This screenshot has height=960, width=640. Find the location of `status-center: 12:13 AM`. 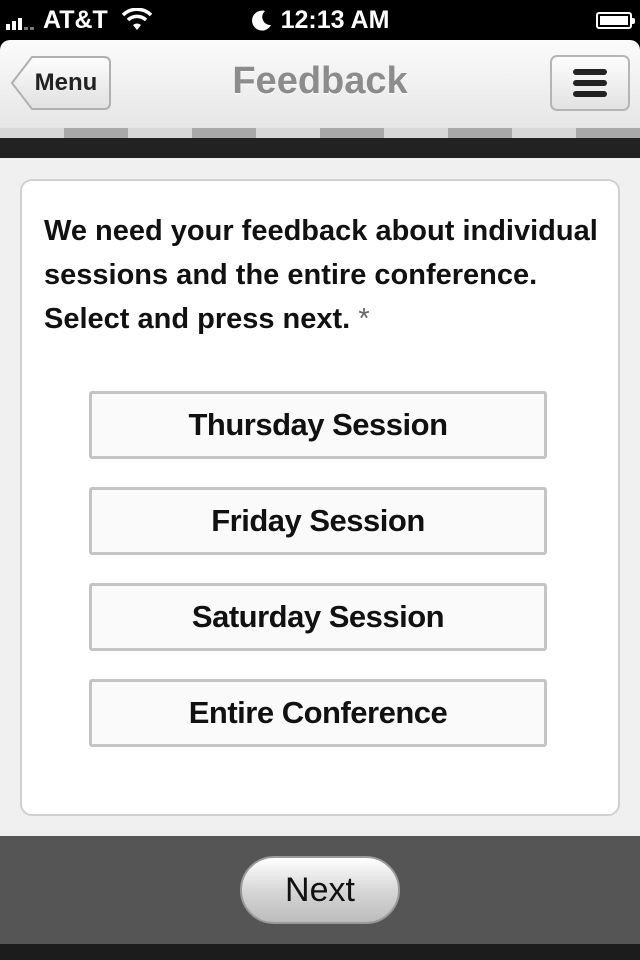

status-center: 12:13 AM is located at coordinates (320, 20).